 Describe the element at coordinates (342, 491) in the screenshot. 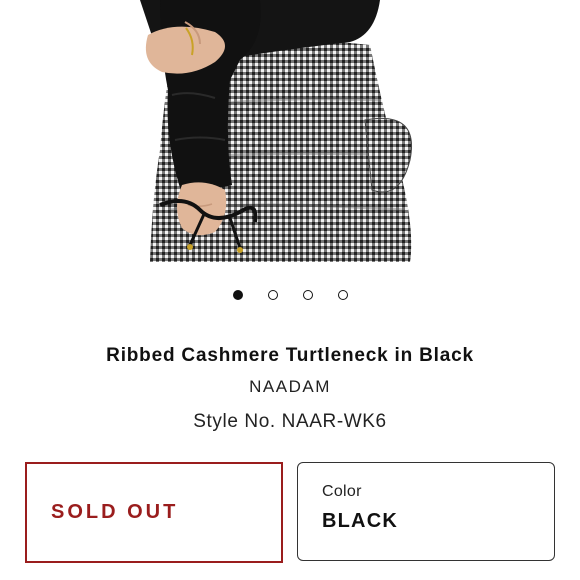

I see `color-label: Color` at that location.